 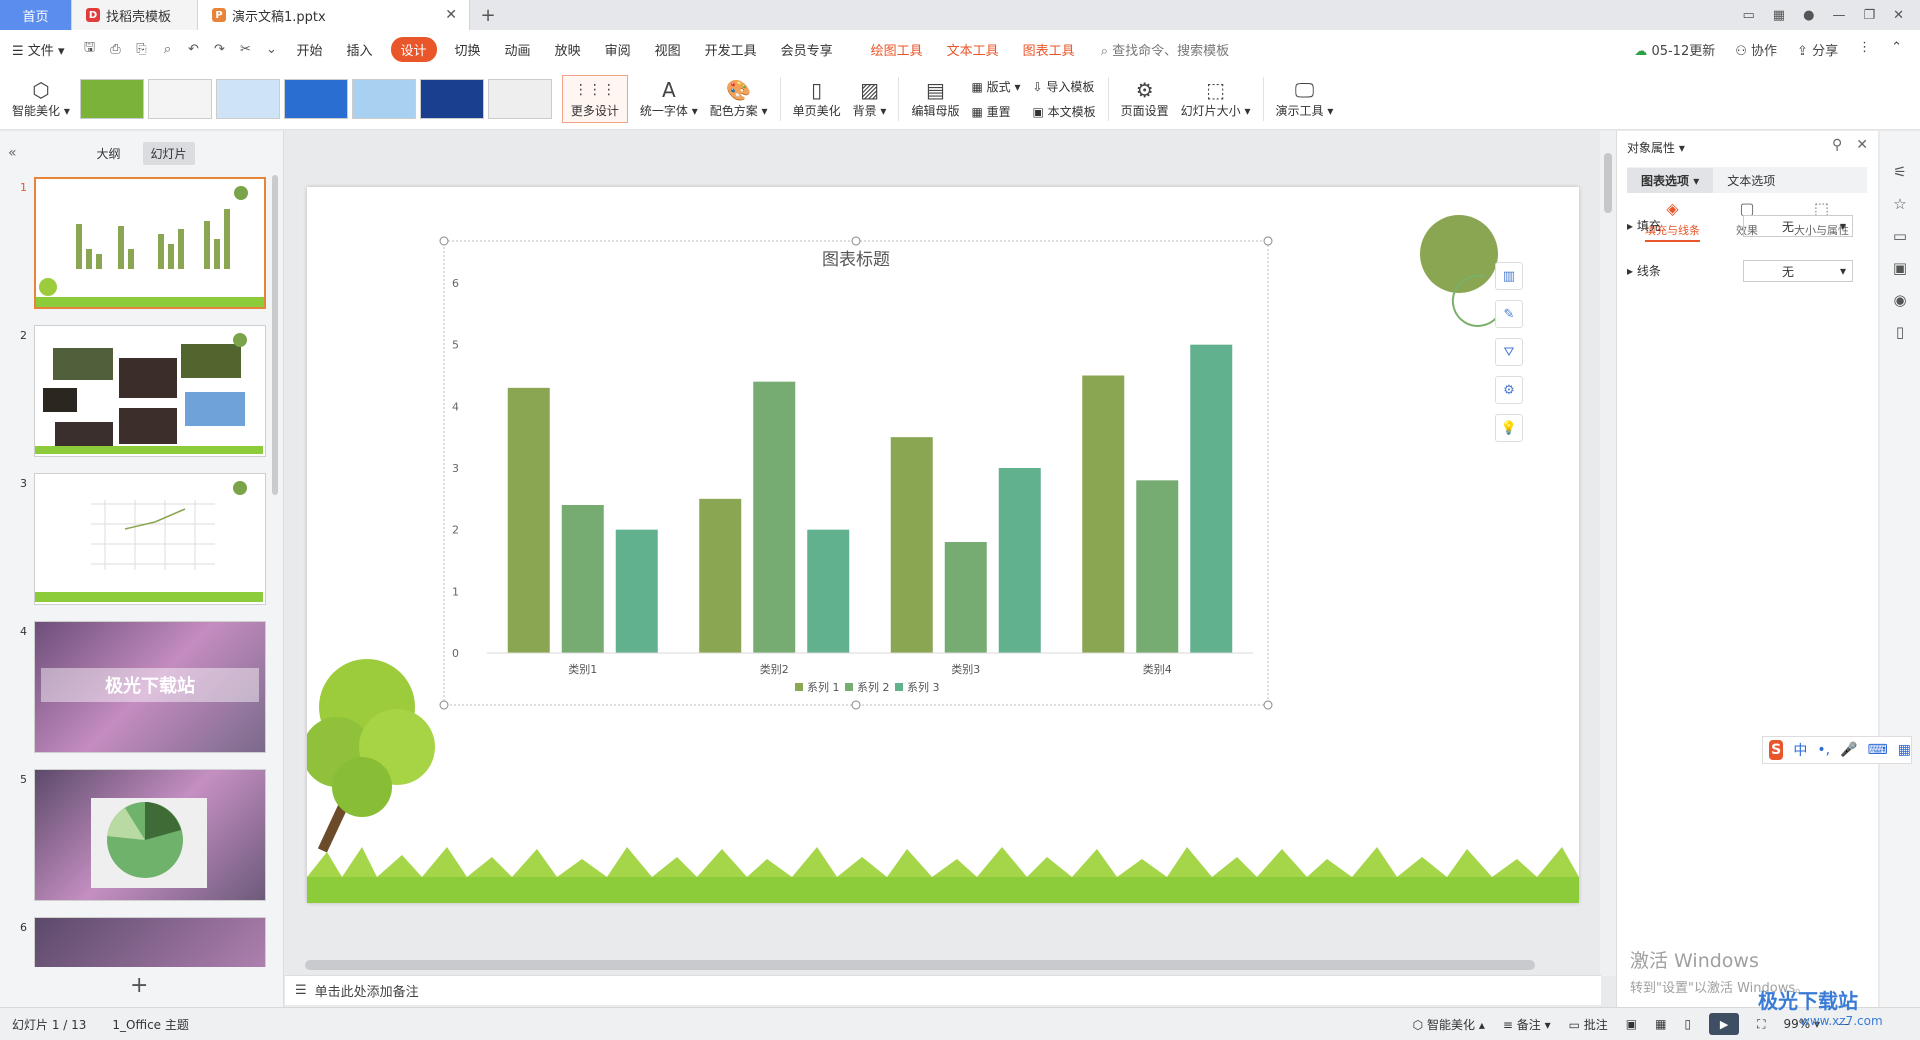 I want to click on slide-thumbnail-1: 1, so click(x=142, y=246).